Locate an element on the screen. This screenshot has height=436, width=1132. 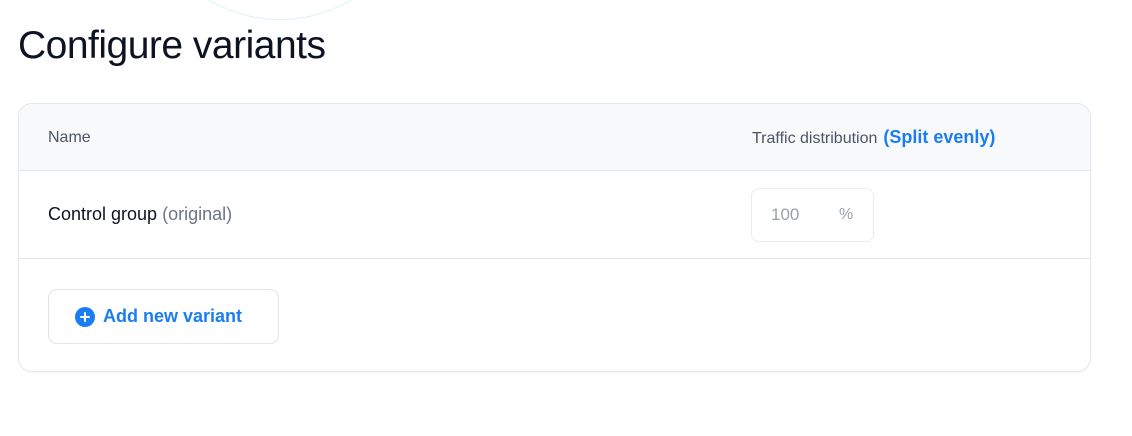
variant-original-tag: (original) is located at coordinates (197, 214).